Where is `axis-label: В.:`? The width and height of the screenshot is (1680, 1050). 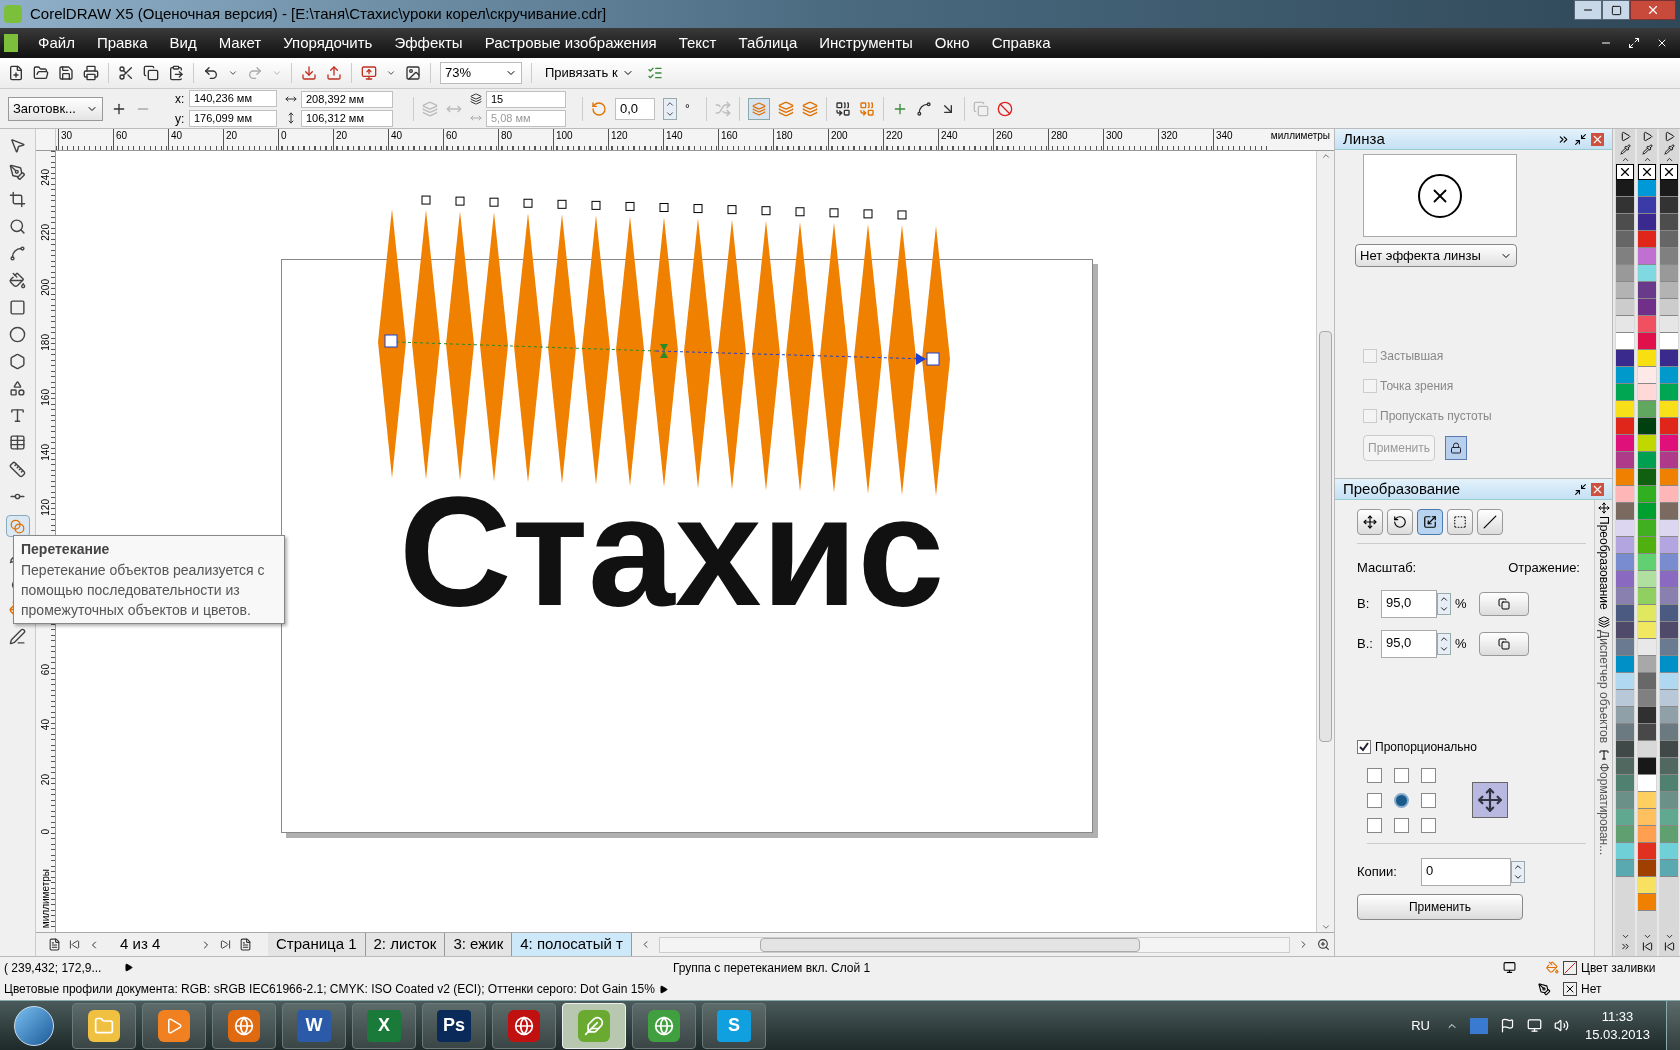
axis-label: В.: is located at coordinates (1365, 643).